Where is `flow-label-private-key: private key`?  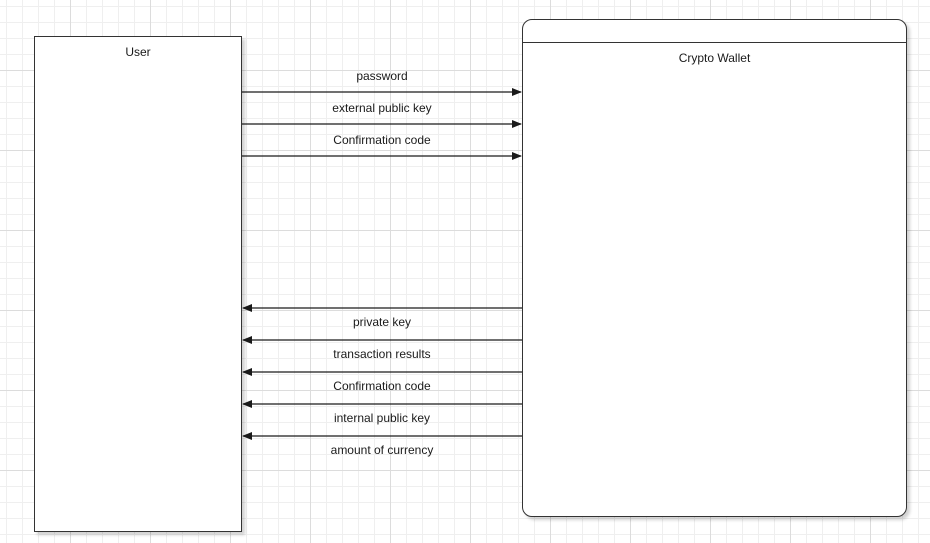
flow-label-private-key: private key is located at coordinates (382, 322).